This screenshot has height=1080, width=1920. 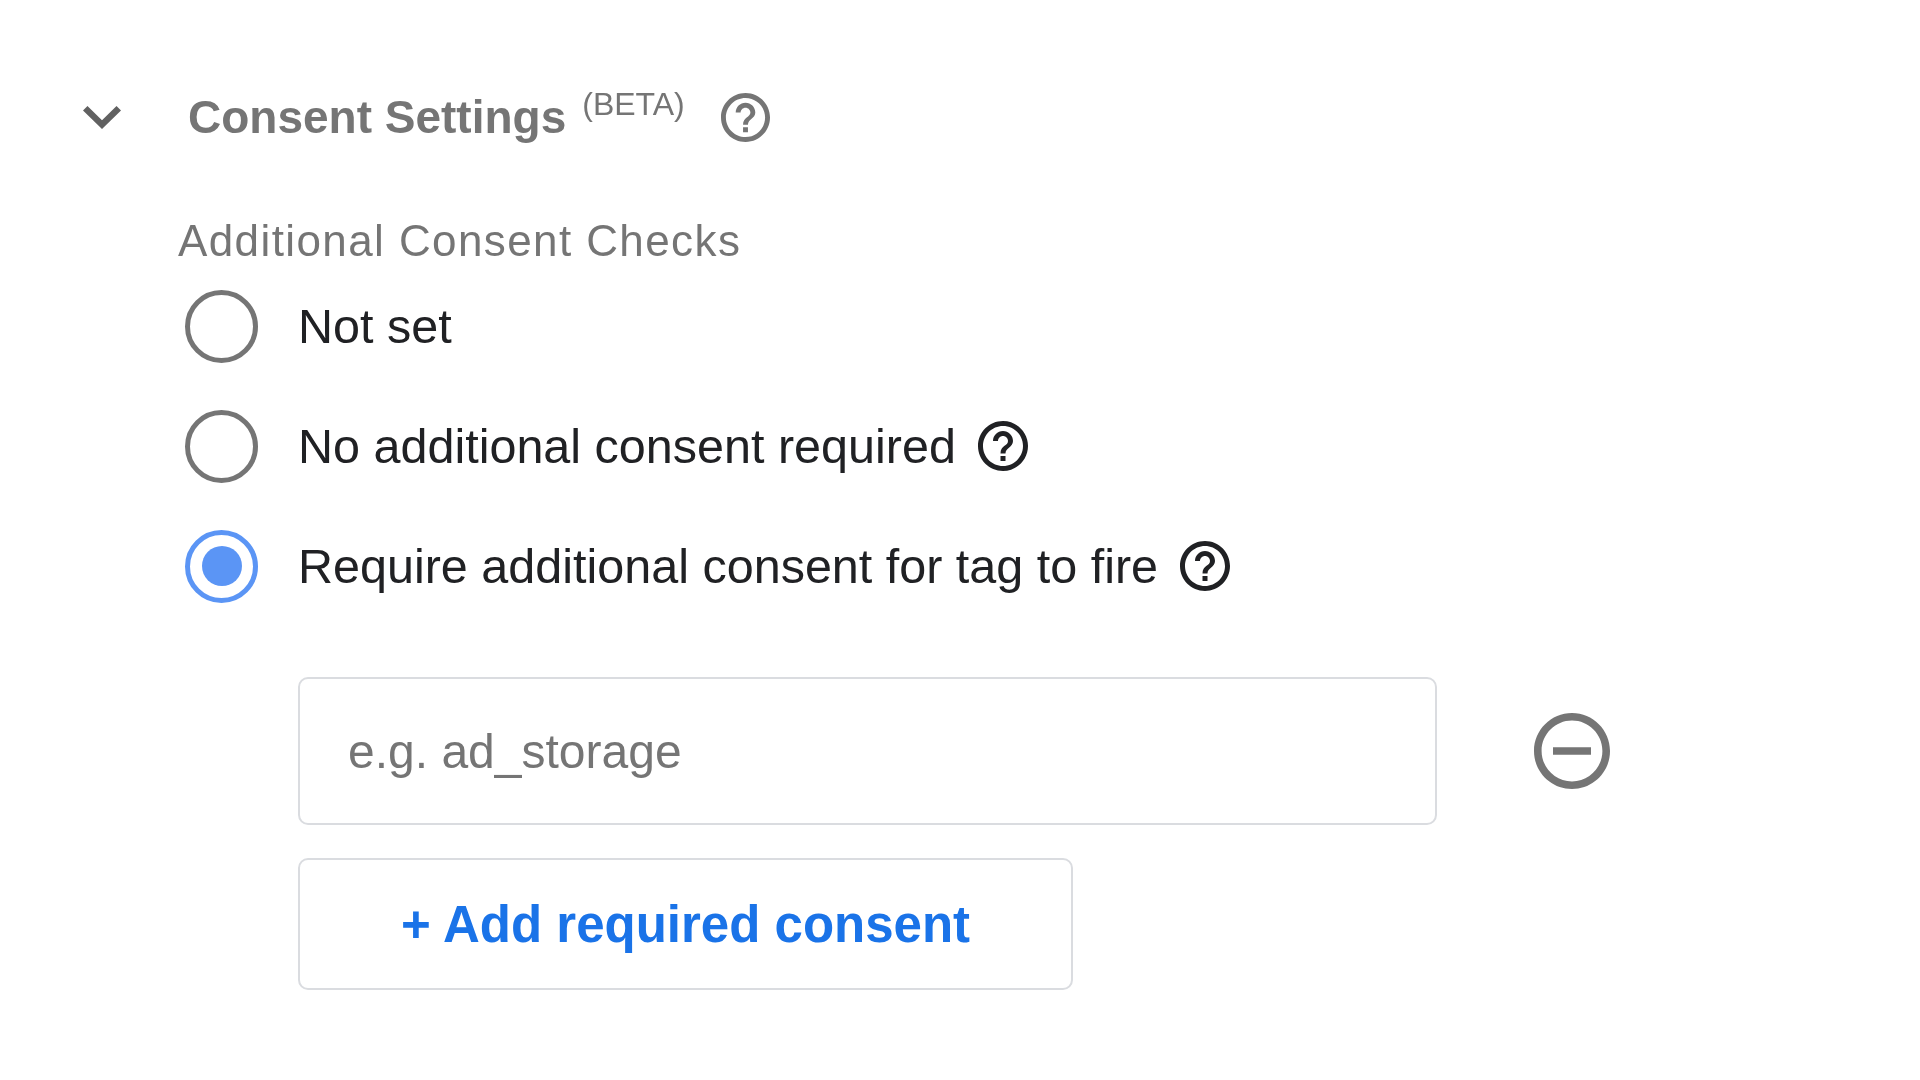 What do you see at coordinates (867, 751) in the screenshot?
I see `consent-input-field: e.g. ad_storage` at bounding box center [867, 751].